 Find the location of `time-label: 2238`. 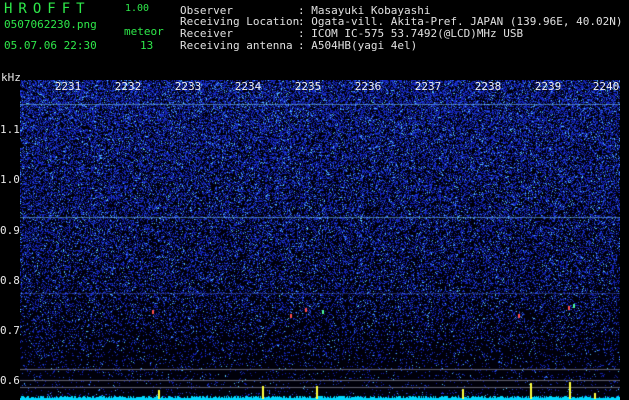

time-label: 2238 is located at coordinates (488, 86).